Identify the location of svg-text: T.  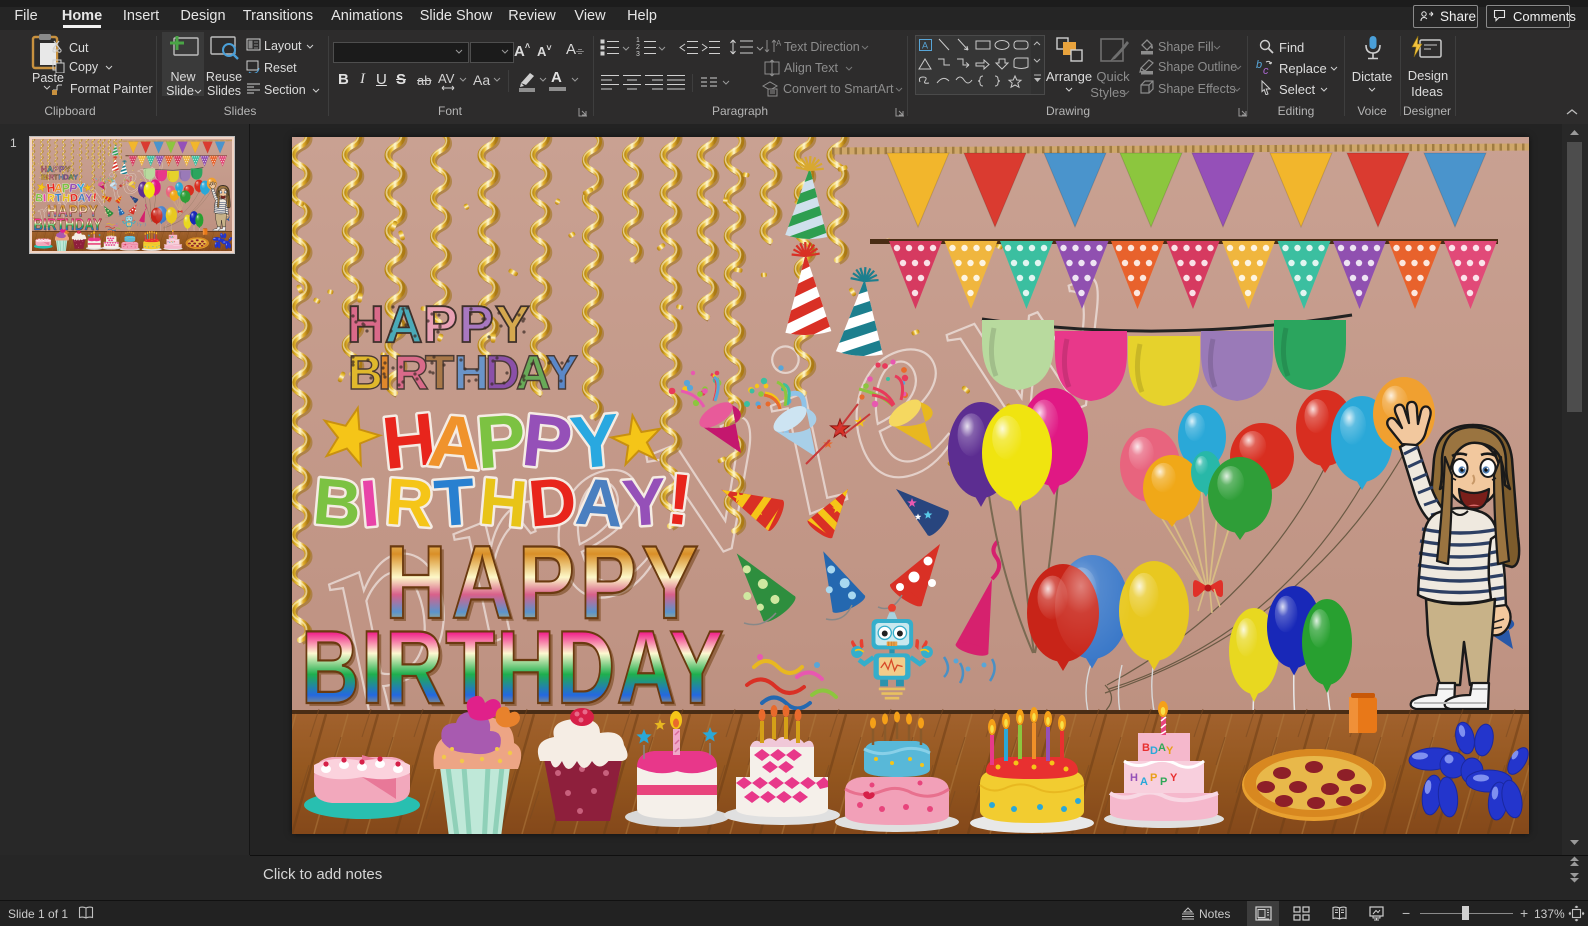
(439, 373).